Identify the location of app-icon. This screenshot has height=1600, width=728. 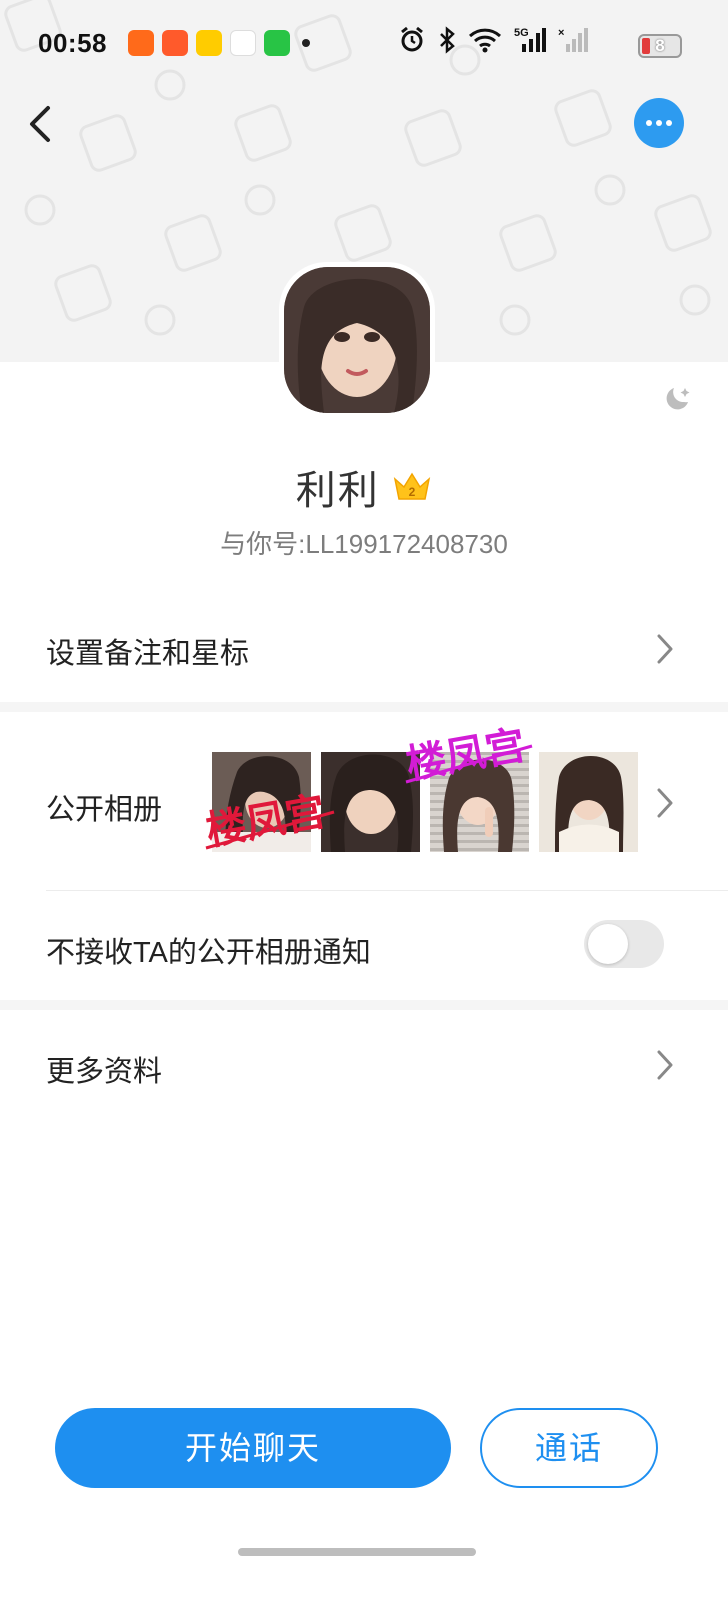
(175, 43).